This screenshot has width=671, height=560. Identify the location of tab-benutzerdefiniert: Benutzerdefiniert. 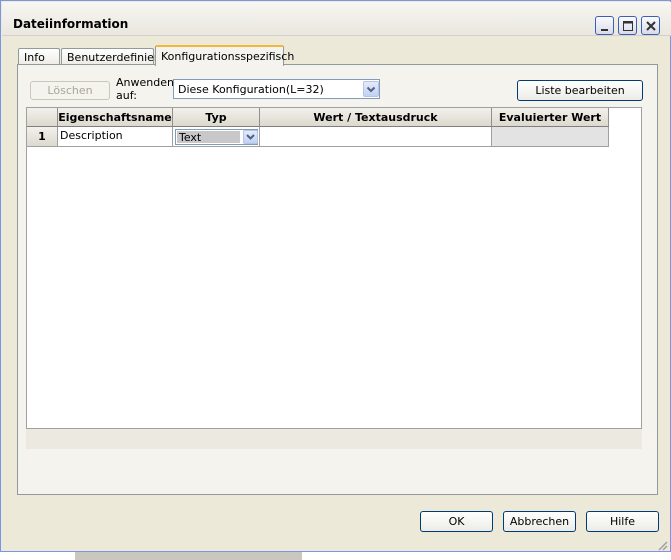
(112, 56).